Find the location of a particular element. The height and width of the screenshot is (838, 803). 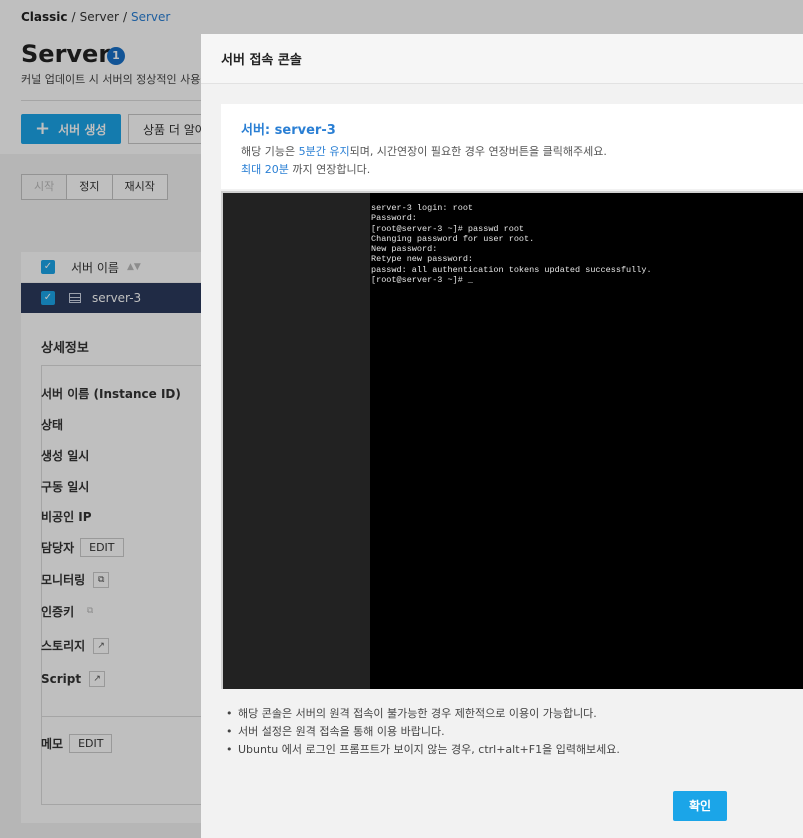

console-line: Changing password for user root. is located at coordinates (453, 238).